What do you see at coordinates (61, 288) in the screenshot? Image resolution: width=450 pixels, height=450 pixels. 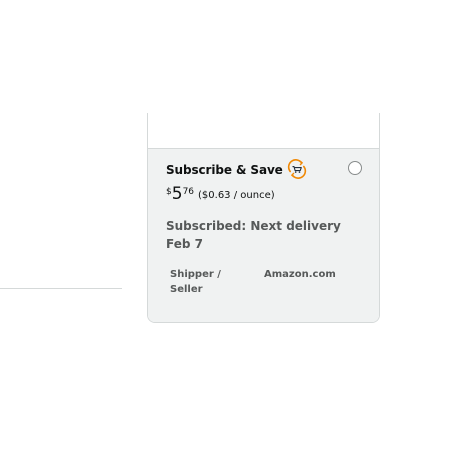 I see `section-divider` at bounding box center [61, 288].